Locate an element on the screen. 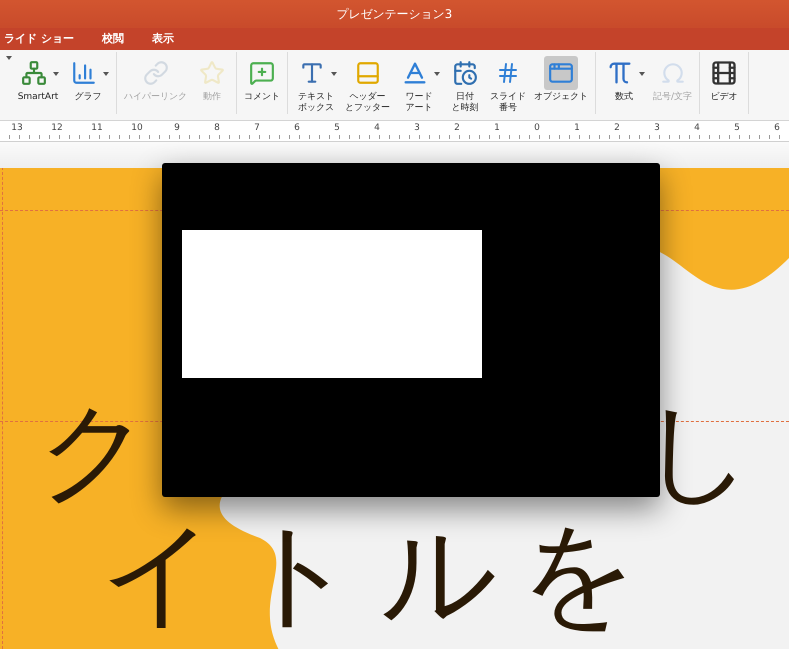  smartart-icon is located at coordinates (34, 73).